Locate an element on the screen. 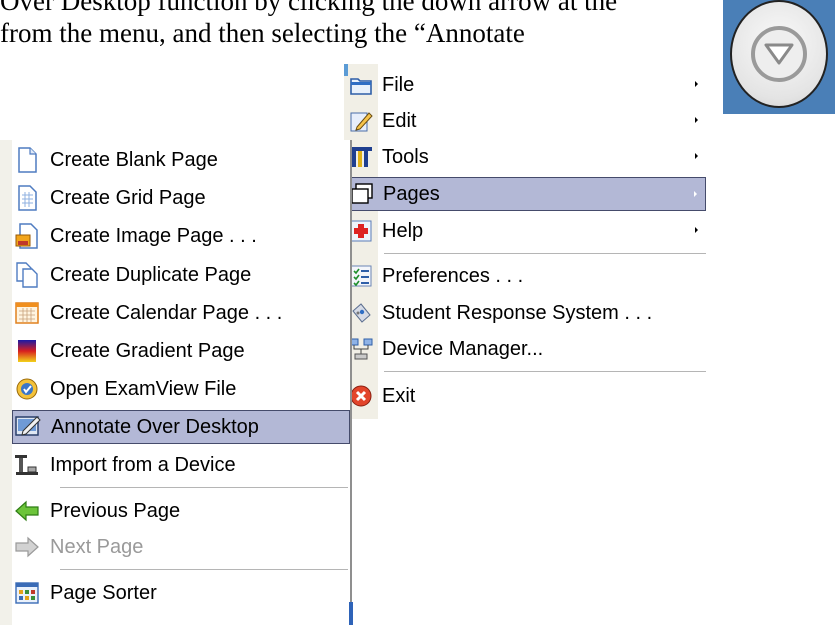 The width and height of the screenshot is (840, 625). image-page-icon is located at coordinates (27, 236).